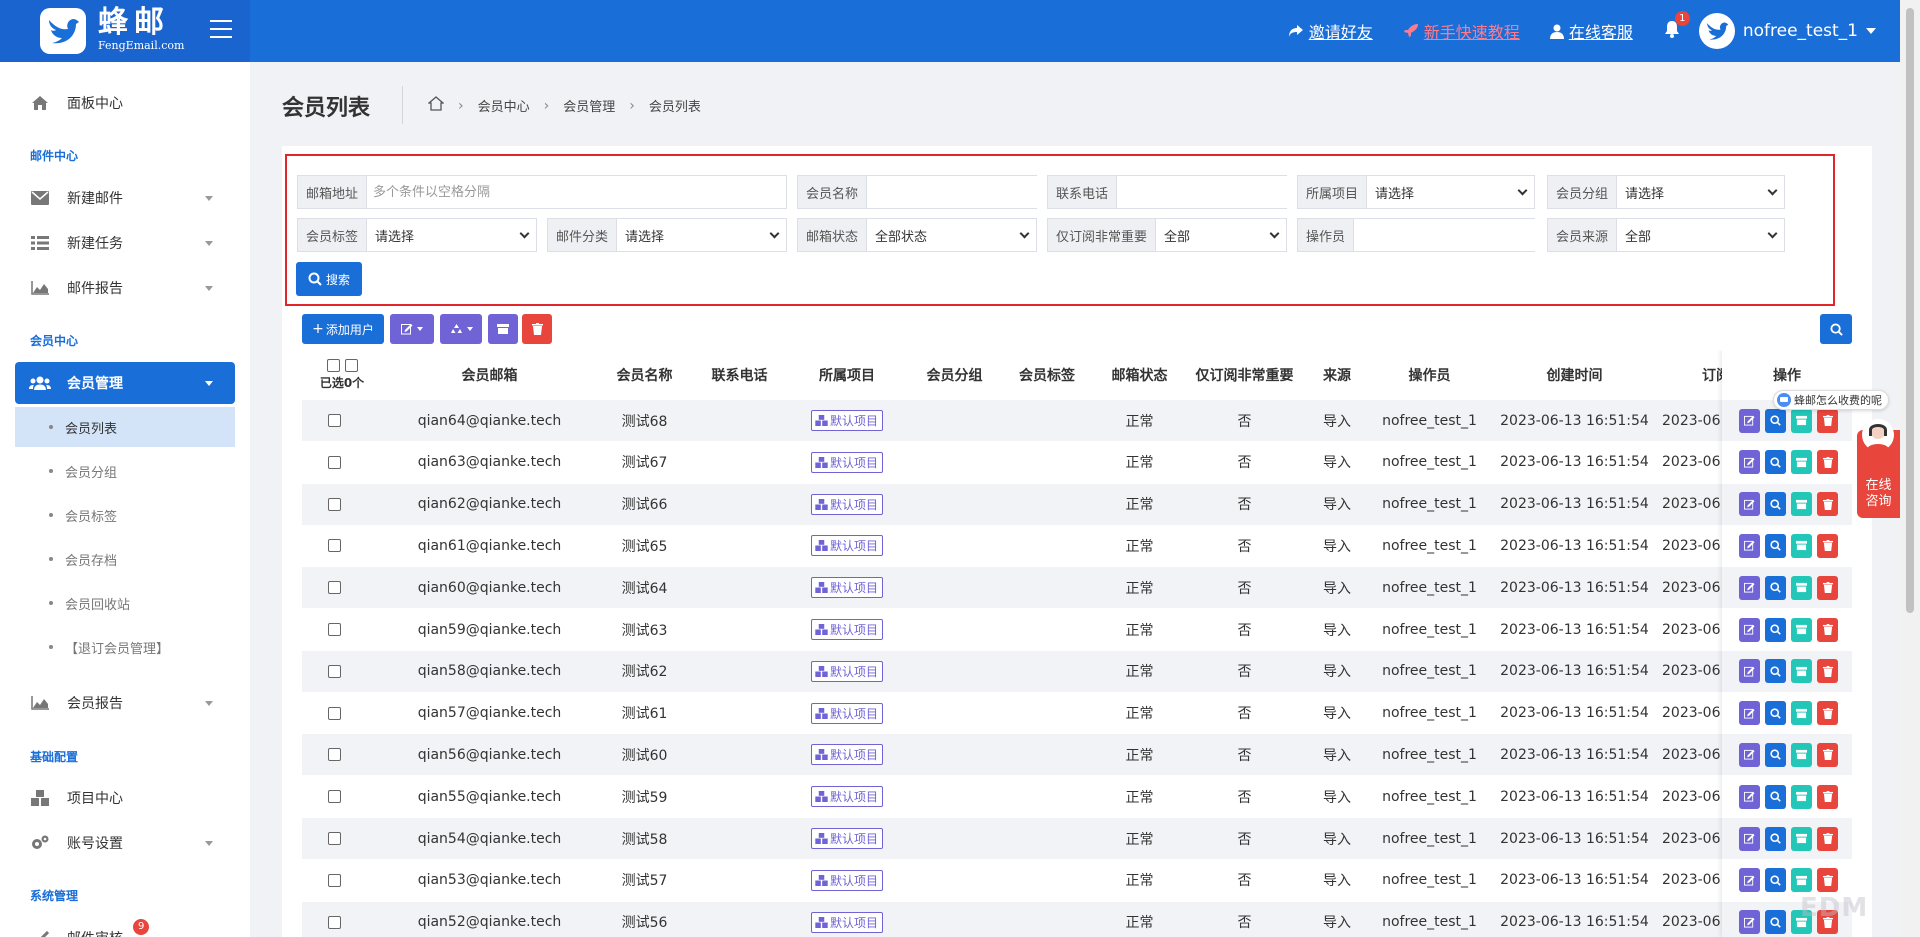 The width and height of the screenshot is (1920, 937). I want to click on header-name: 会员名称, so click(644, 375).